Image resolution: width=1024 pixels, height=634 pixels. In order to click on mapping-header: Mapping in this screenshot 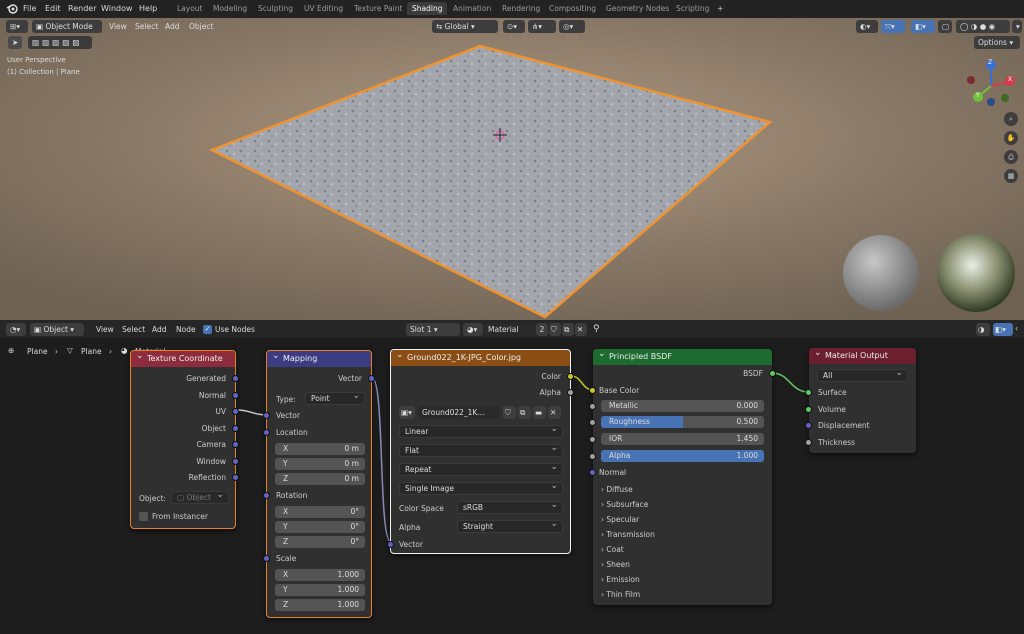, I will do `click(319, 357)`.